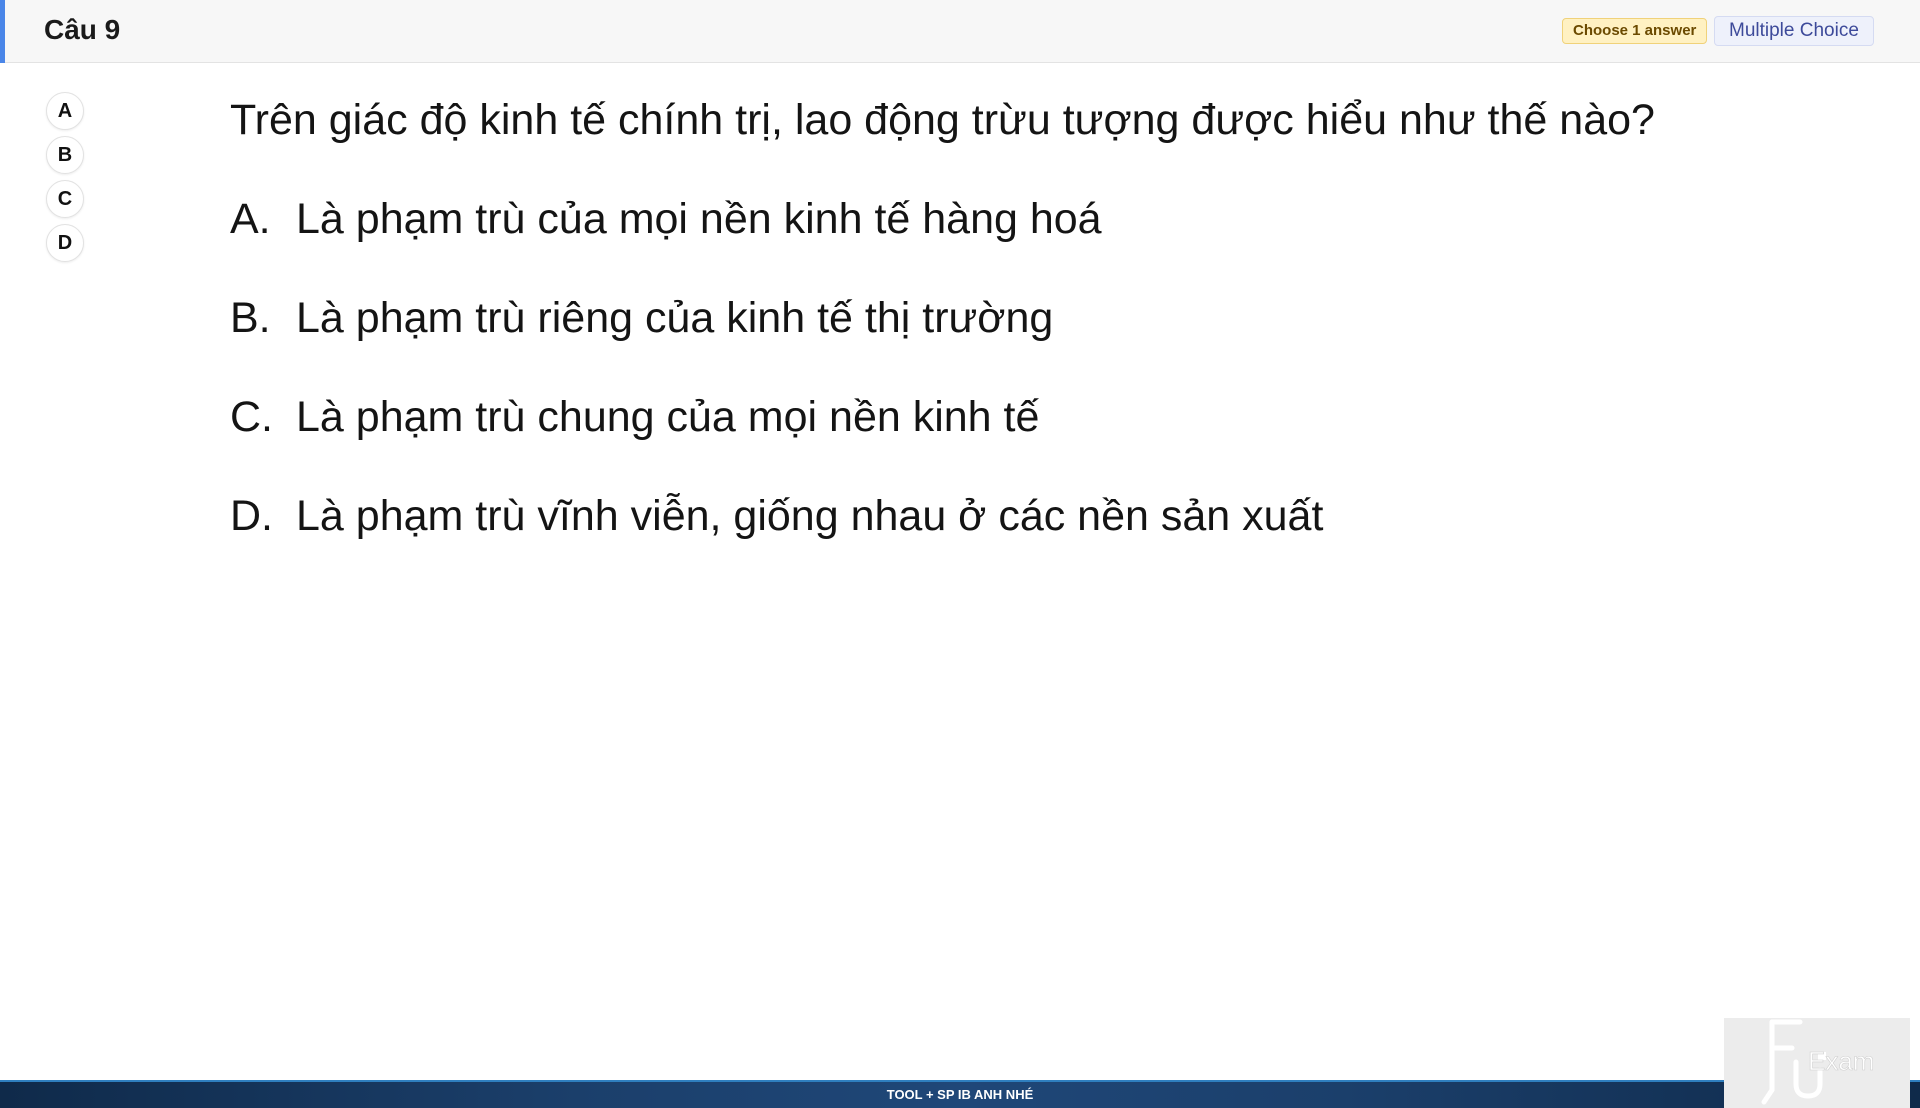 This screenshot has width=1920, height=1108. What do you see at coordinates (1841, 1061) in the screenshot?
I see `logo-text: Exam` at bounding box center [1841, 1061].